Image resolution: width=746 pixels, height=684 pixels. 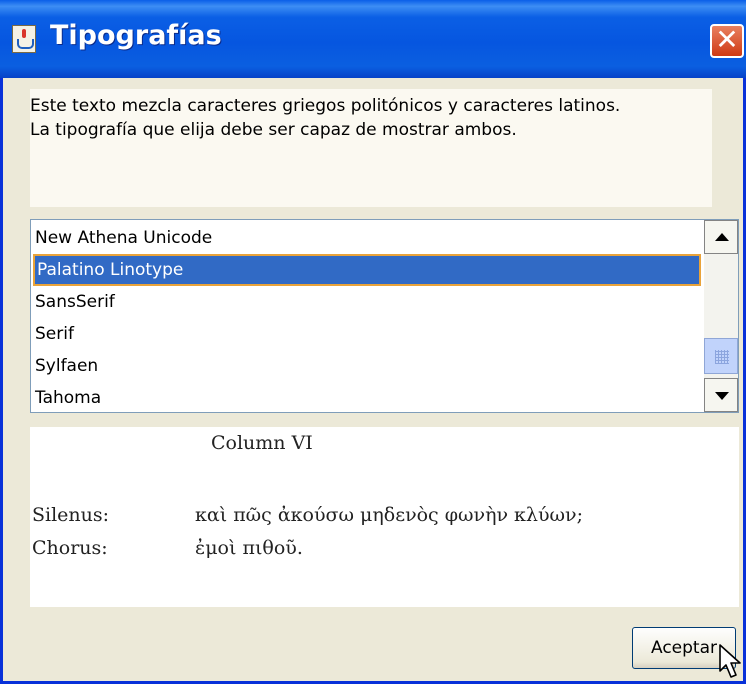 What do you see at coordinates (71, 515) in the screenshot?
I see `preview-speaker: Silenus:` at bounding box center [71, 515].